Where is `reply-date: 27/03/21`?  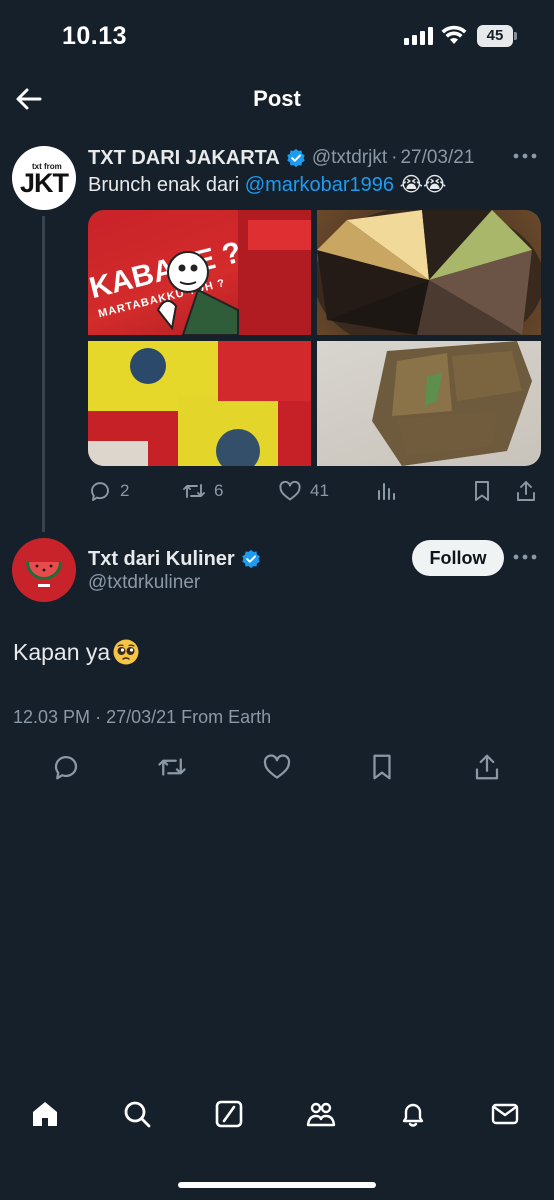
reply-date: 27/03/21 is located at coordinates (141, 717).